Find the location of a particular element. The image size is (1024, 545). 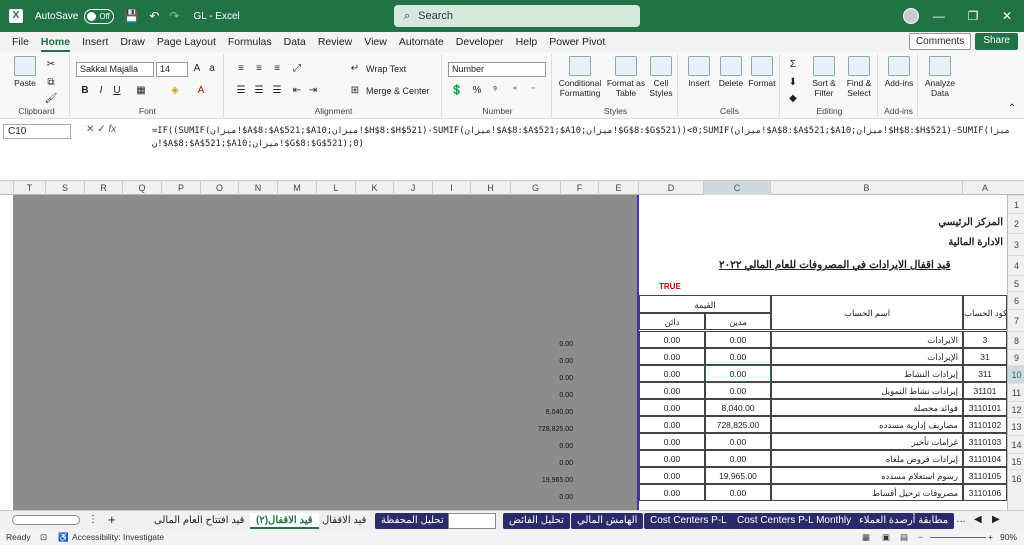

insert-cells-button: Insert is located at coordinates (699, 72).